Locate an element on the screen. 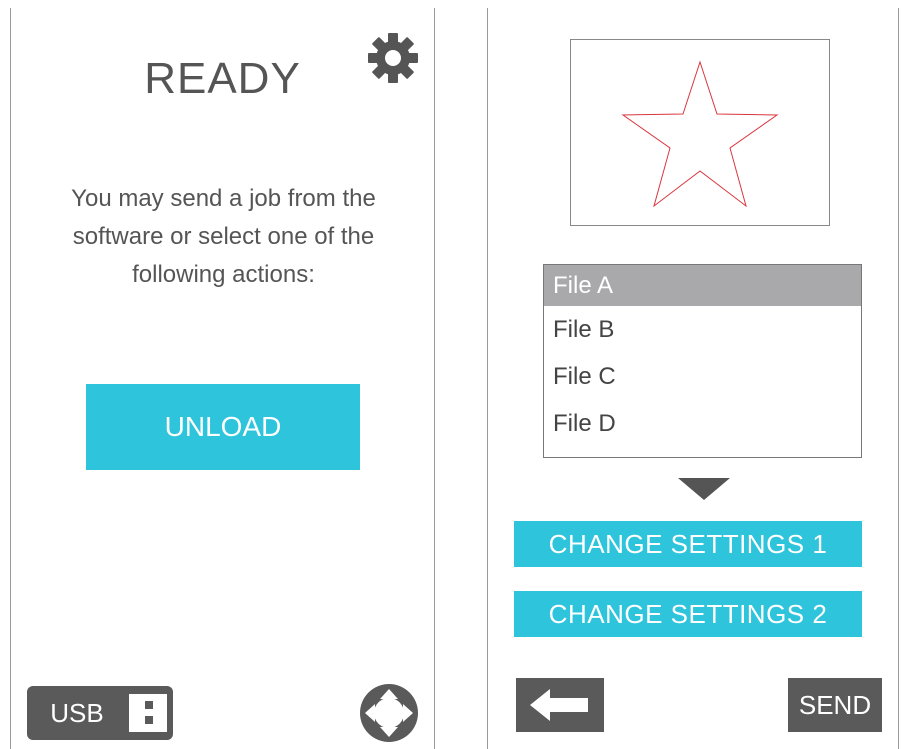 The image size is (902, 749). back-button is located at coordinates (560, 705).